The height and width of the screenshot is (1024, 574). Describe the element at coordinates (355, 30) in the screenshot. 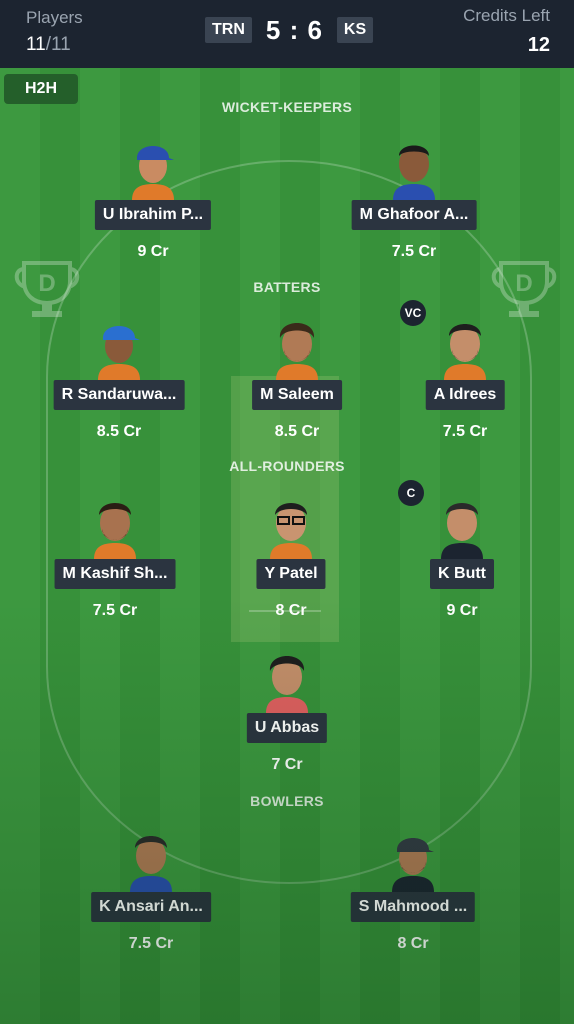

I see `team-right-chip: KS` at that location.